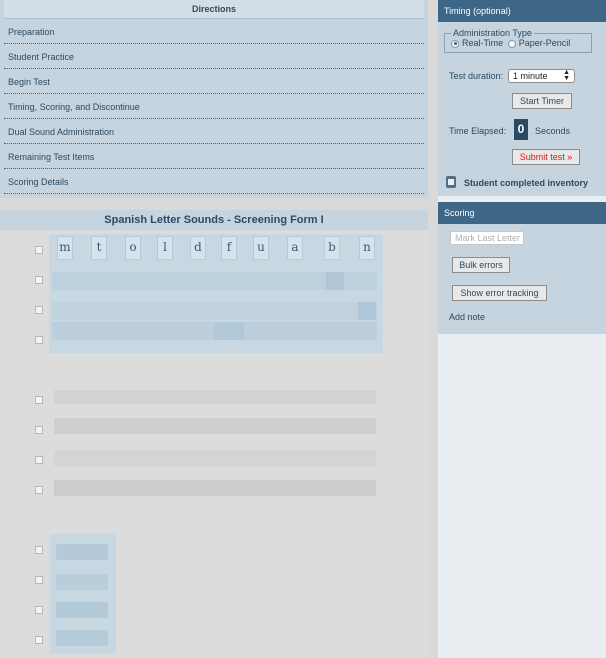  Describe the element at coordinates (522, 213) in the screenshot. I see `scoring-header: Scoring` at that location.